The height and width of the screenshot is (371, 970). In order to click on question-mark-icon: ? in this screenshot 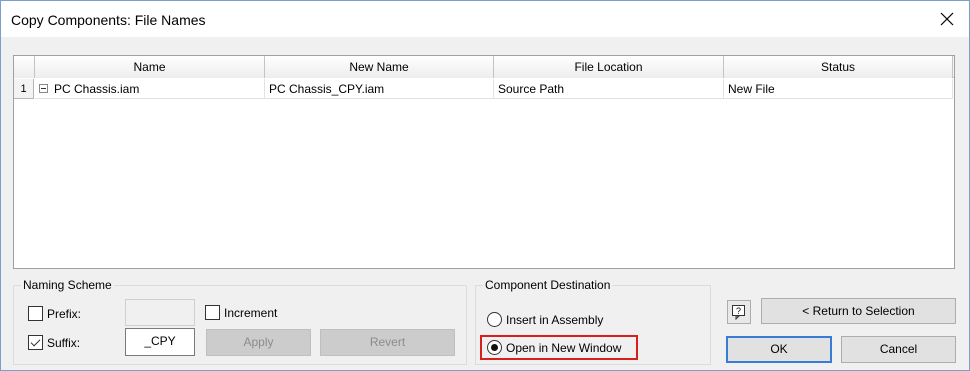, I will do `click(738, 312)`.